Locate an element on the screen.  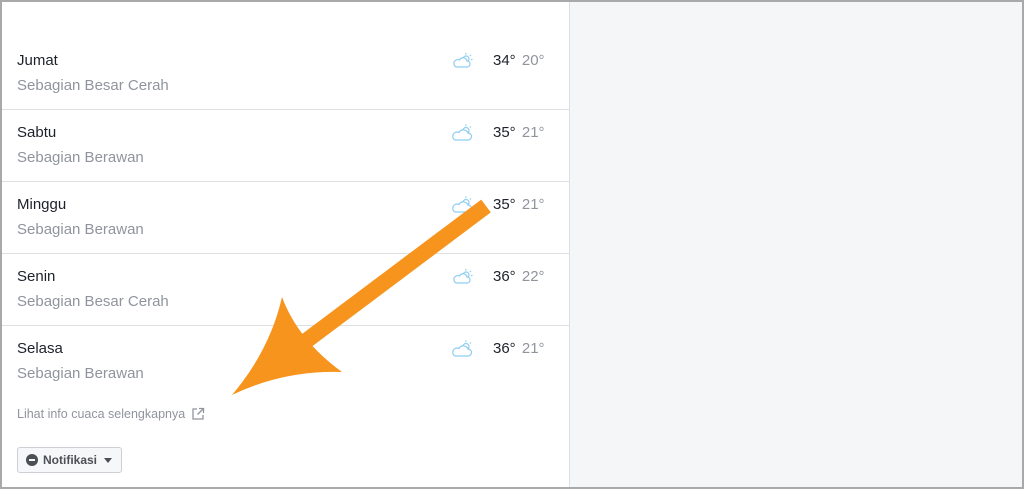
day-name: Minggu is located at coordinates (42, 204).